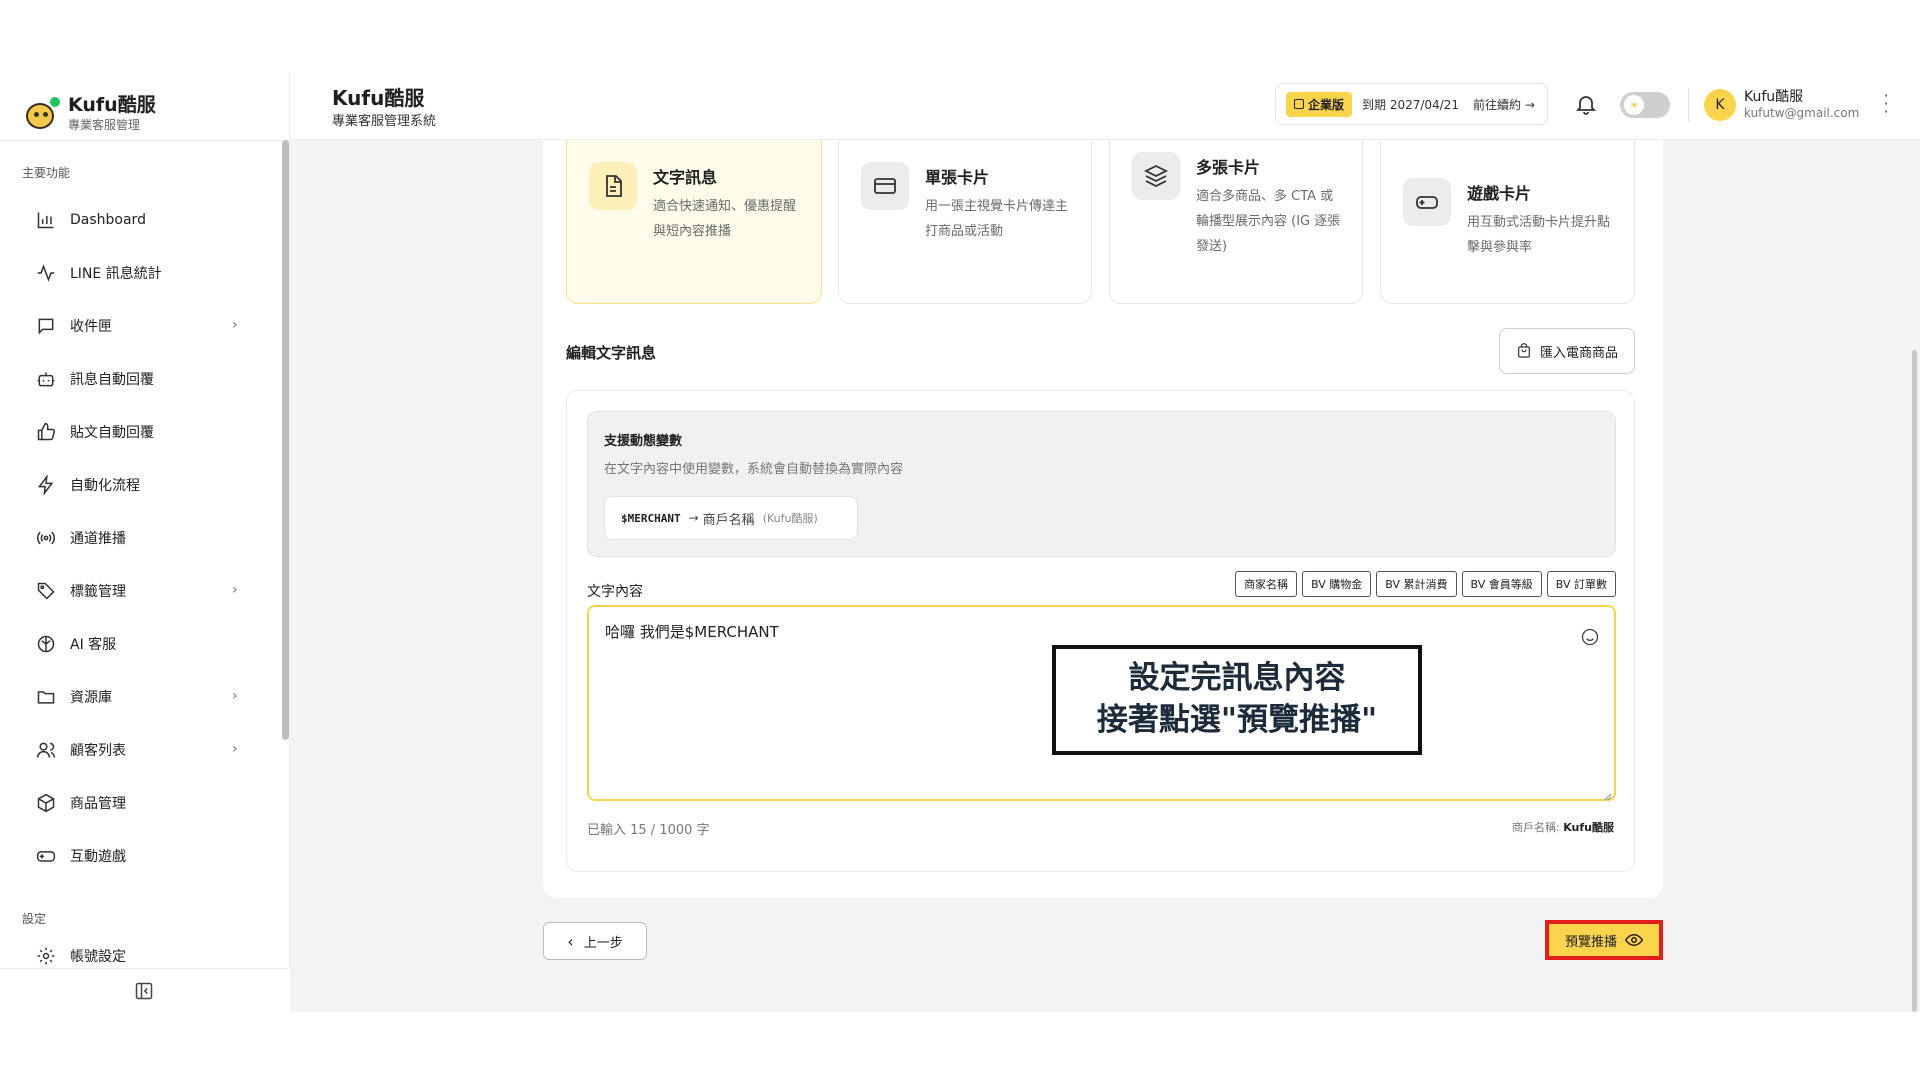 Image resolution: width=1920 pixels, height=1080 pixels. I want to click on sidebar-item-games: 互動遊戲, so click(141, 856).